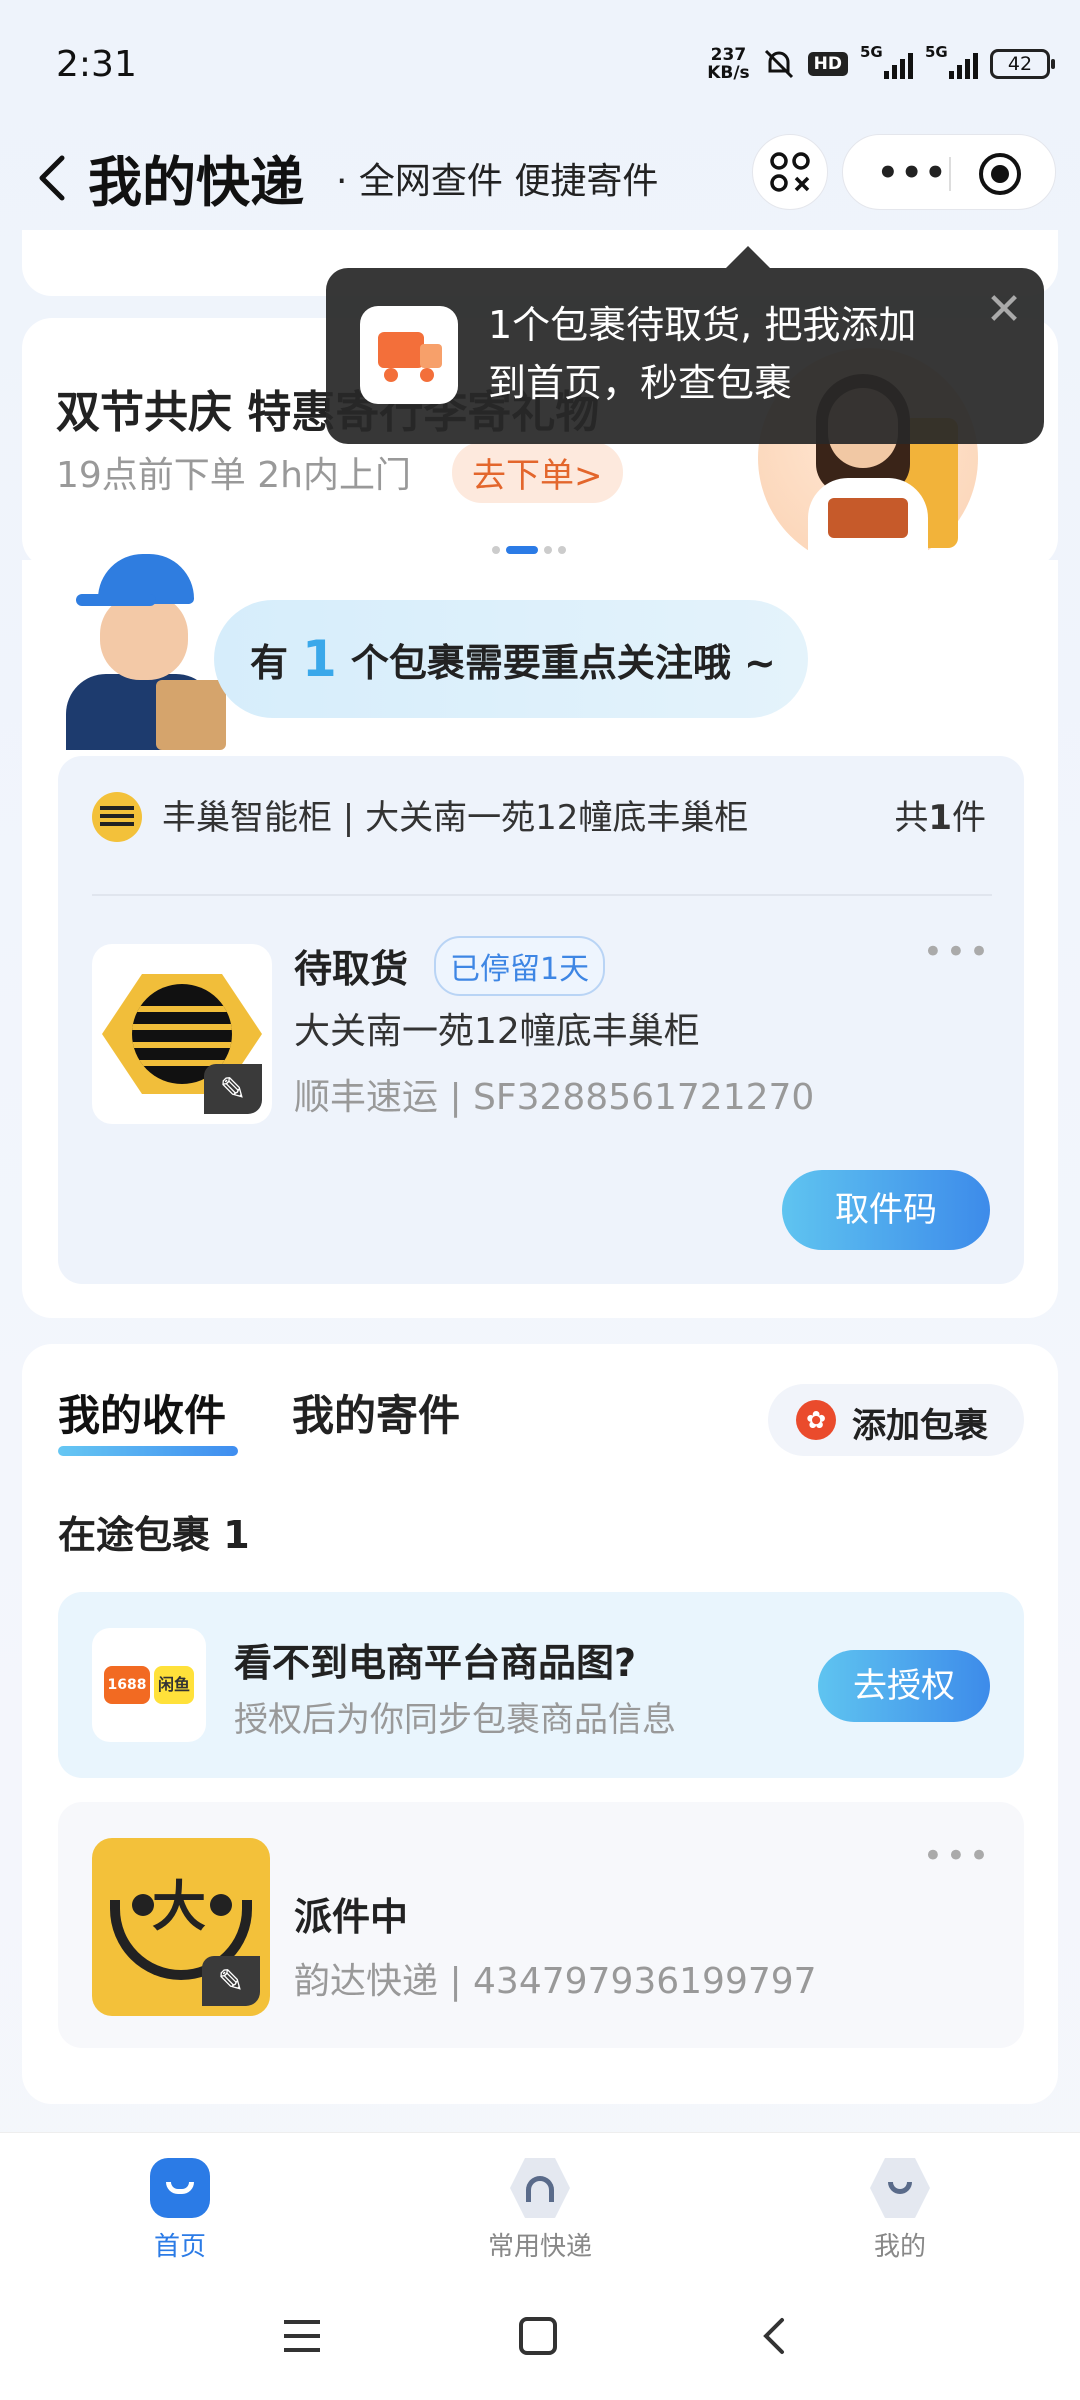 The width and height of the screenshot is (1080, 2400). I want to click on page-subtitle: · 全网查件 便捷寄件, so click(497, 181).